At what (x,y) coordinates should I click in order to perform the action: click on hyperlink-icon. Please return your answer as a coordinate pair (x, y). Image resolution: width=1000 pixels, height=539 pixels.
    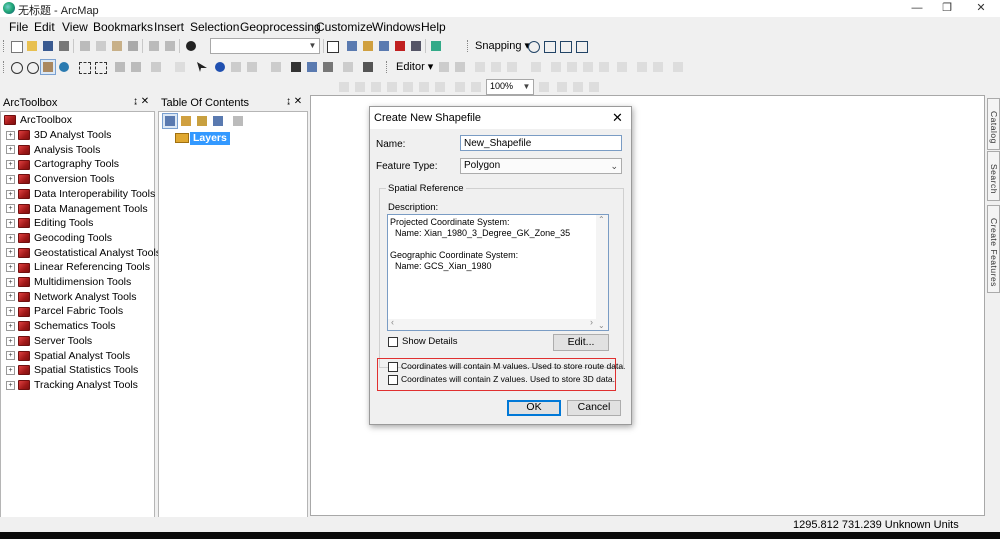
    Looking at the image, I should click on (236, 67).